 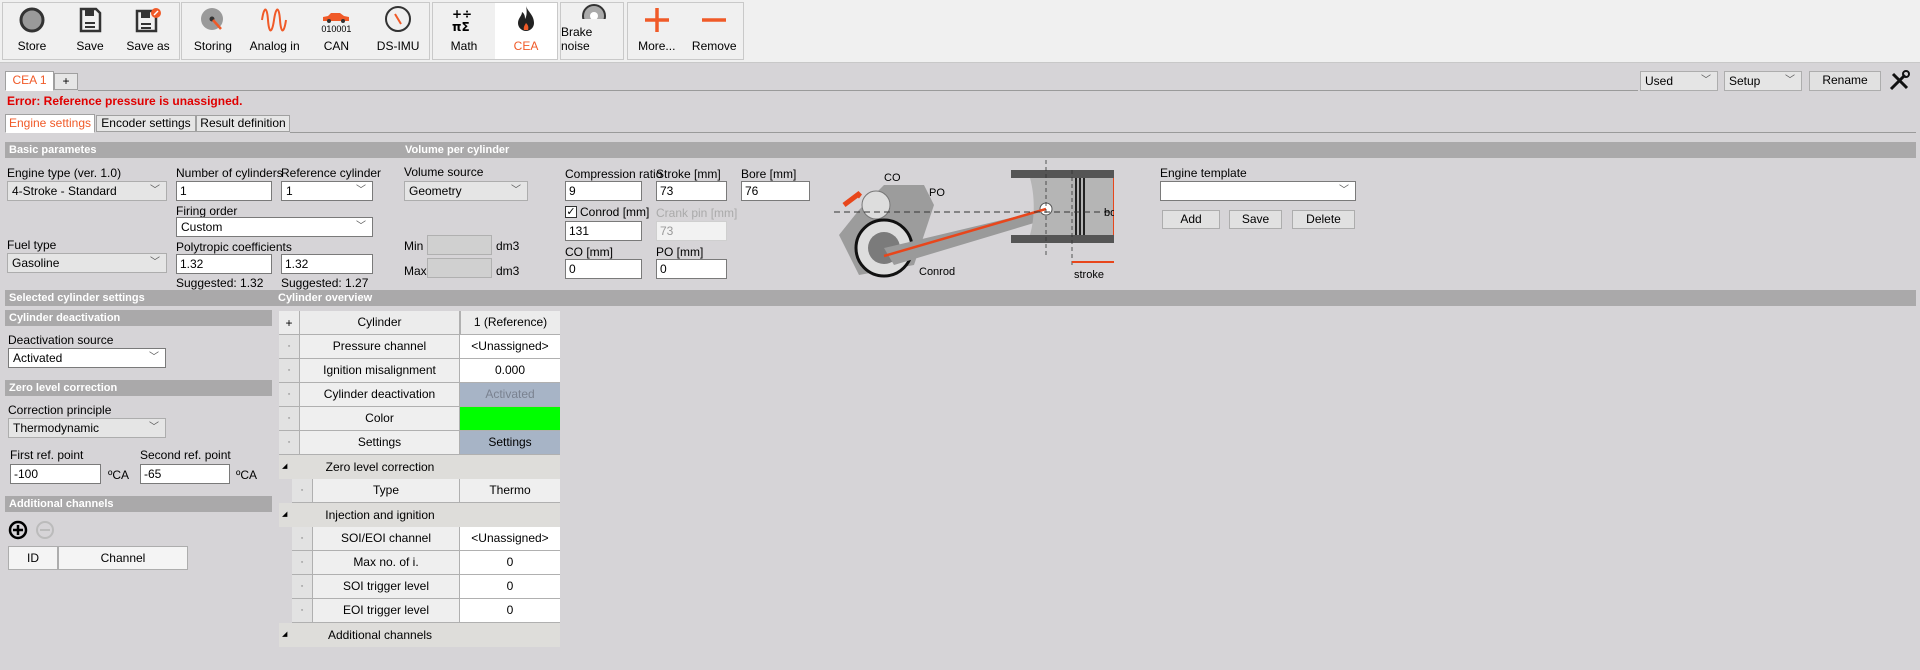 What do you see at coordinates (61, 340) in the screenshot?
I see `deactivation-source-label: Deactivation source` at bounding box center [61, 340].